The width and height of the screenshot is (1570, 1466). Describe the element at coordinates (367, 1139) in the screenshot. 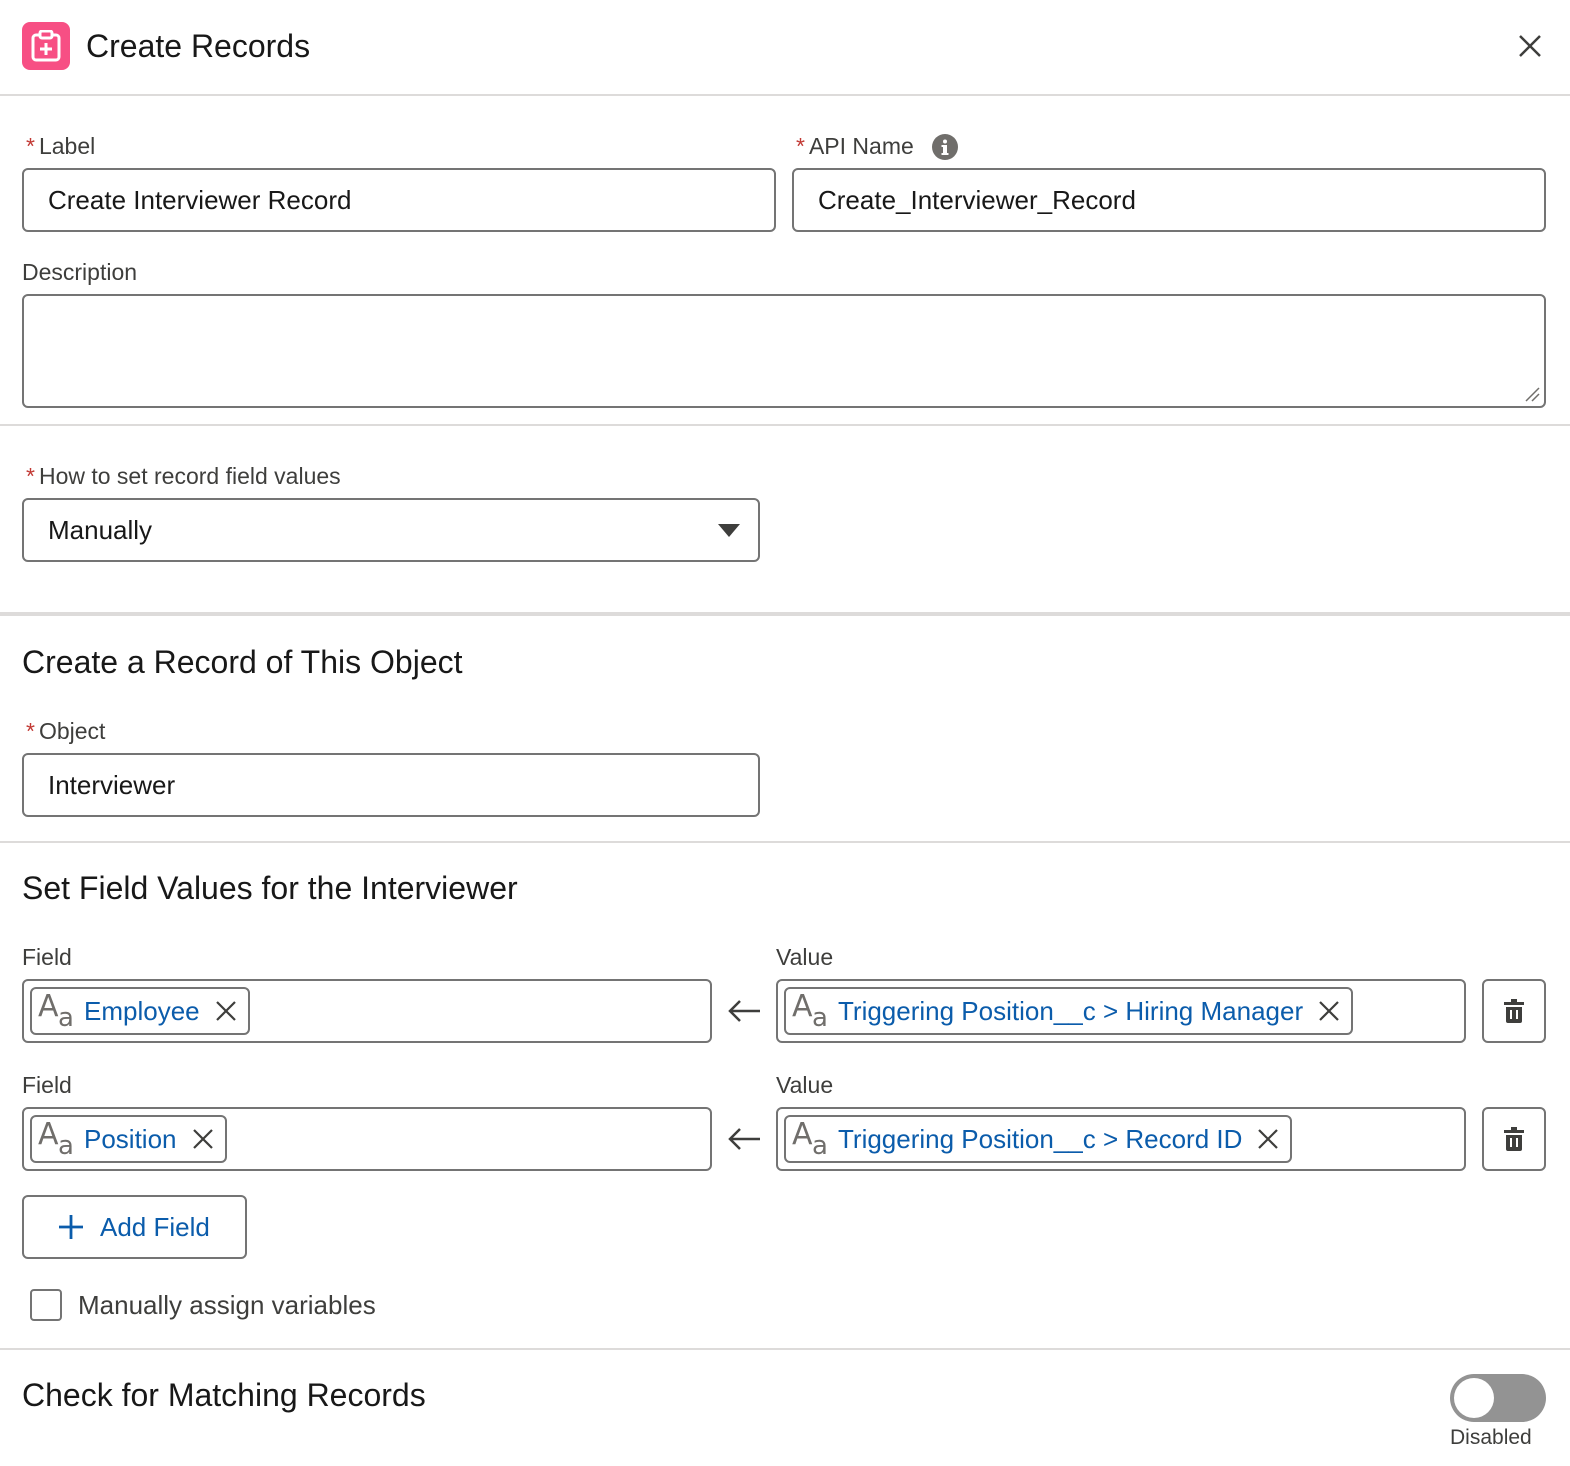

I see `field-combobox: Aa Position` at that location.